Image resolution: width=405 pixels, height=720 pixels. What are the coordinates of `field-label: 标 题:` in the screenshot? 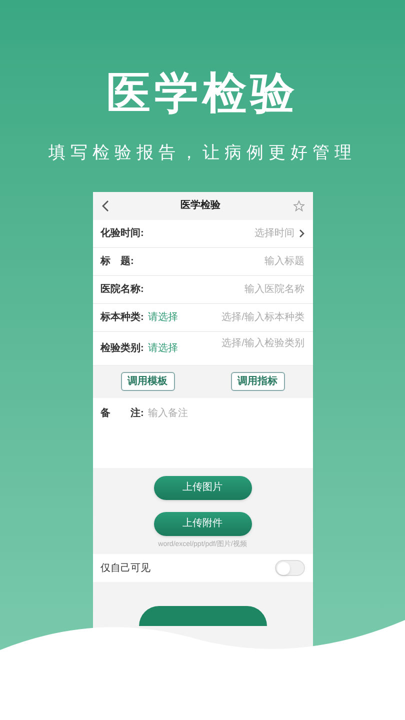 It's located at (117, 261).